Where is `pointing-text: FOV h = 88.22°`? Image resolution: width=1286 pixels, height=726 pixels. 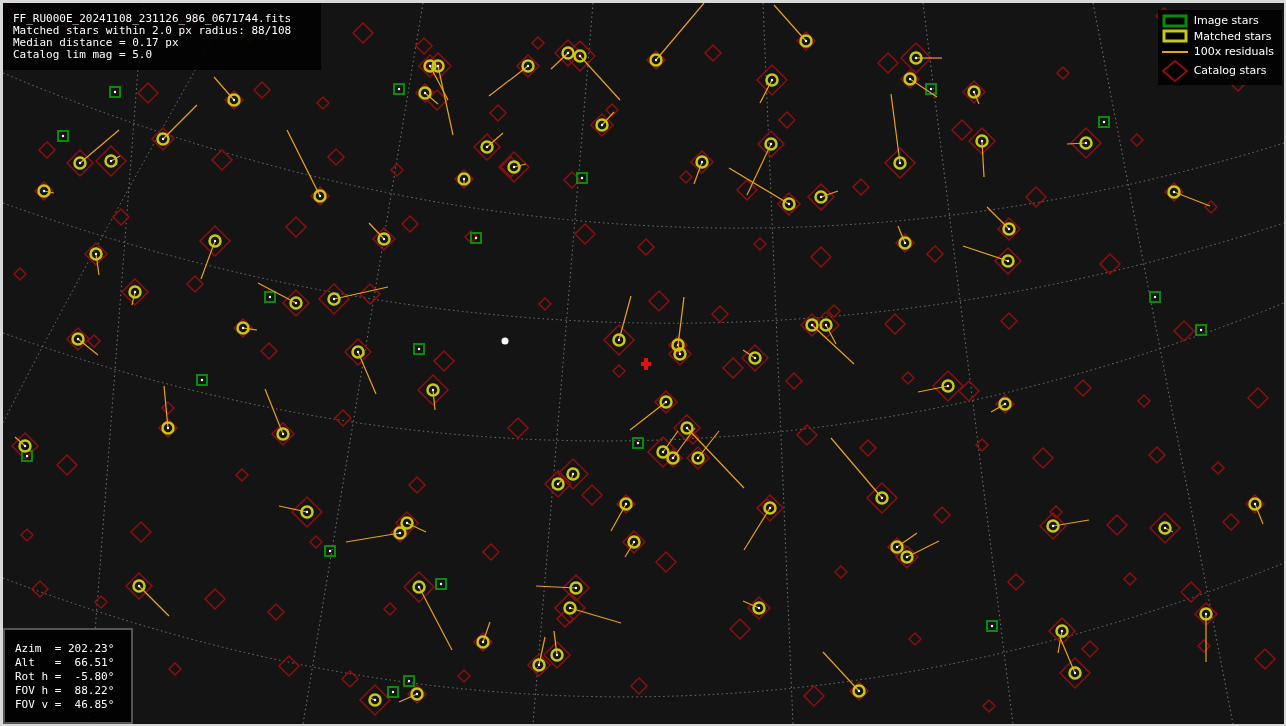 pointing-text: FOV h = 88.22° is located at coordinates (65, 691).